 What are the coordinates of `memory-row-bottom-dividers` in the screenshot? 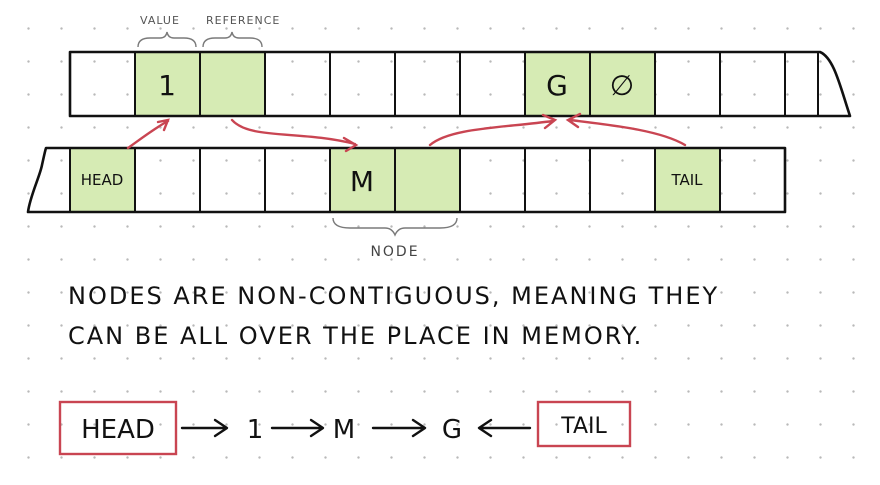 It's located at (395, 180).